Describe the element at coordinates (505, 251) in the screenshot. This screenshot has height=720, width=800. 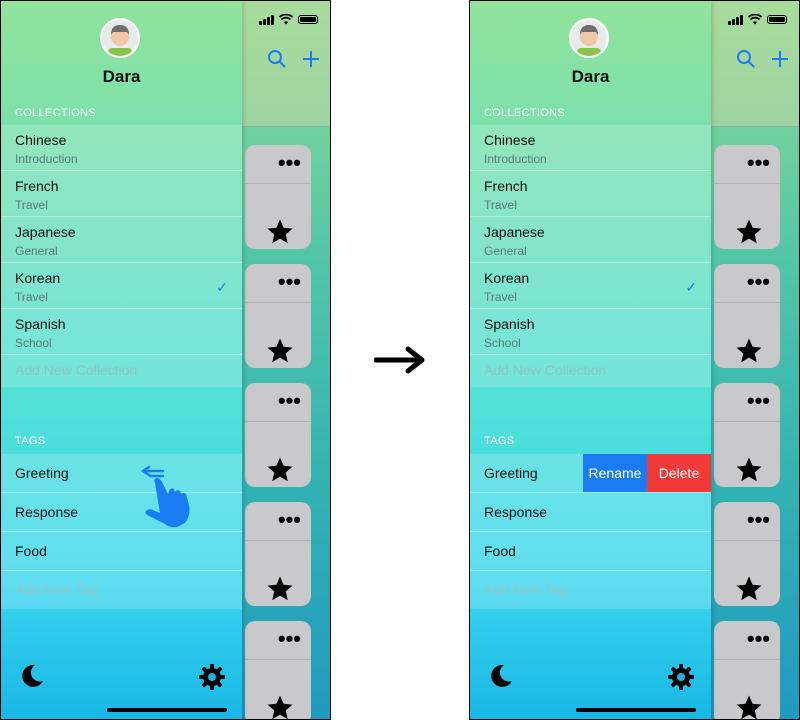
I see `collection-subtitle: General` at that location.